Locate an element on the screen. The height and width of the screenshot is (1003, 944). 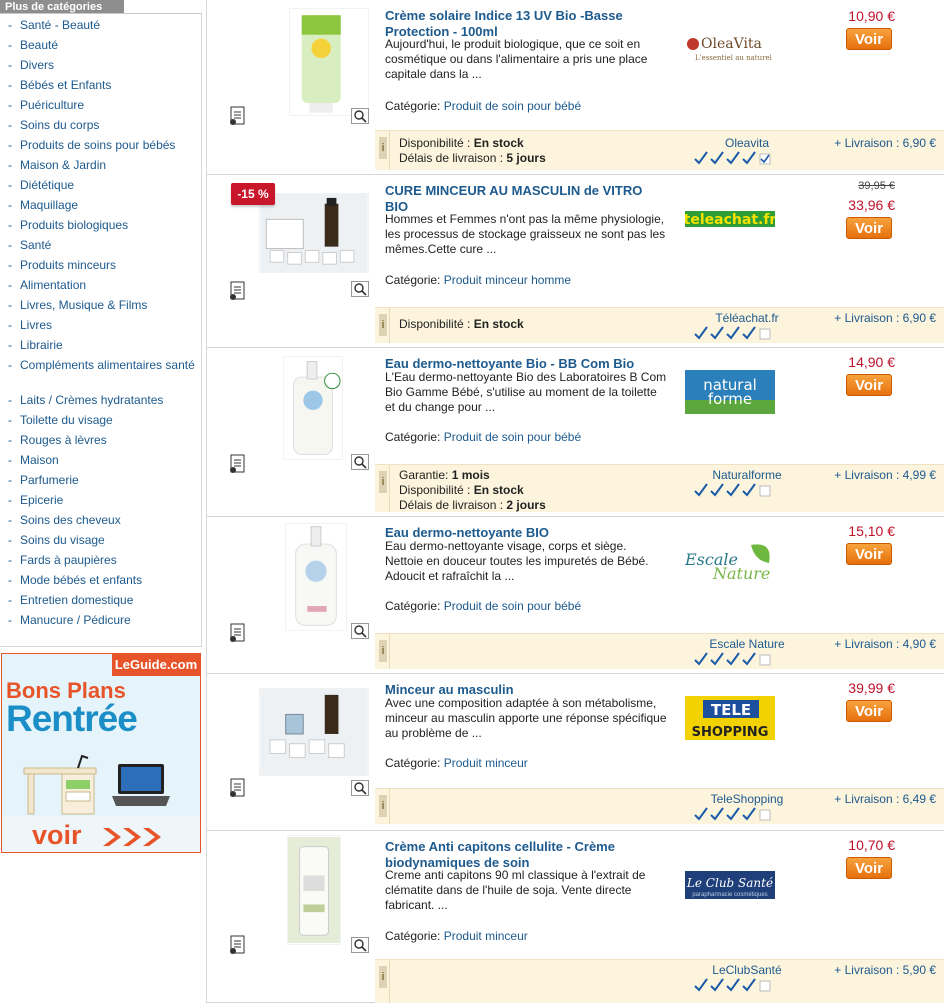
category-link: - Santé - Beauté is located at coordinates (103, 25).